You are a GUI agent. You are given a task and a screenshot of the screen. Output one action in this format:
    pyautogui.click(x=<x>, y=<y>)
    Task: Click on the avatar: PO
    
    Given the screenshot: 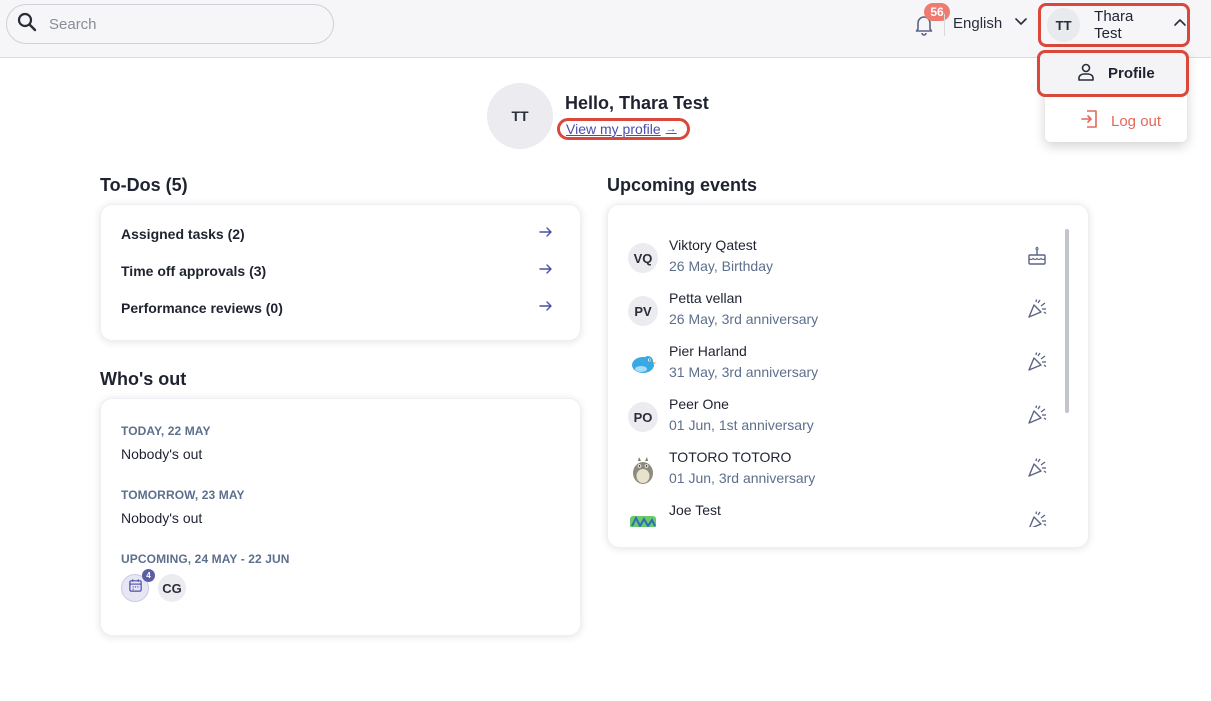 What is the action you would take?
    pyautogui.click(x=643, y=417)
    